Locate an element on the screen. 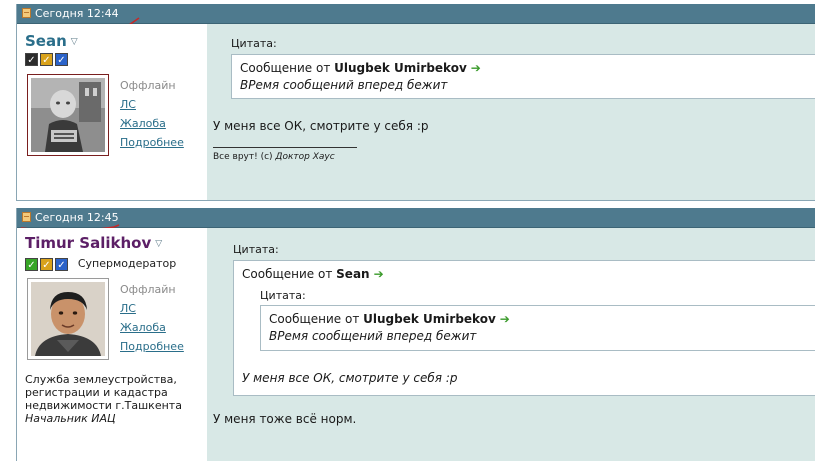 The image size is (815, 463). user-badges: ✓ ✓ ✓ is located at coordinates (47, 59).